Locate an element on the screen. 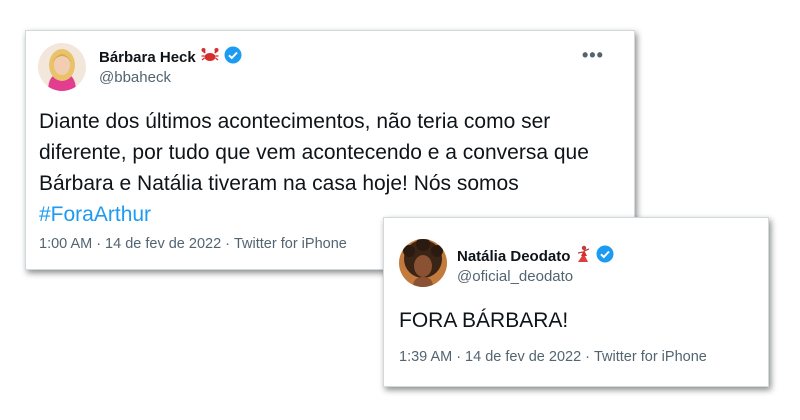  hashtag-link: #ForaArthur is located at coordinates (95, 214).